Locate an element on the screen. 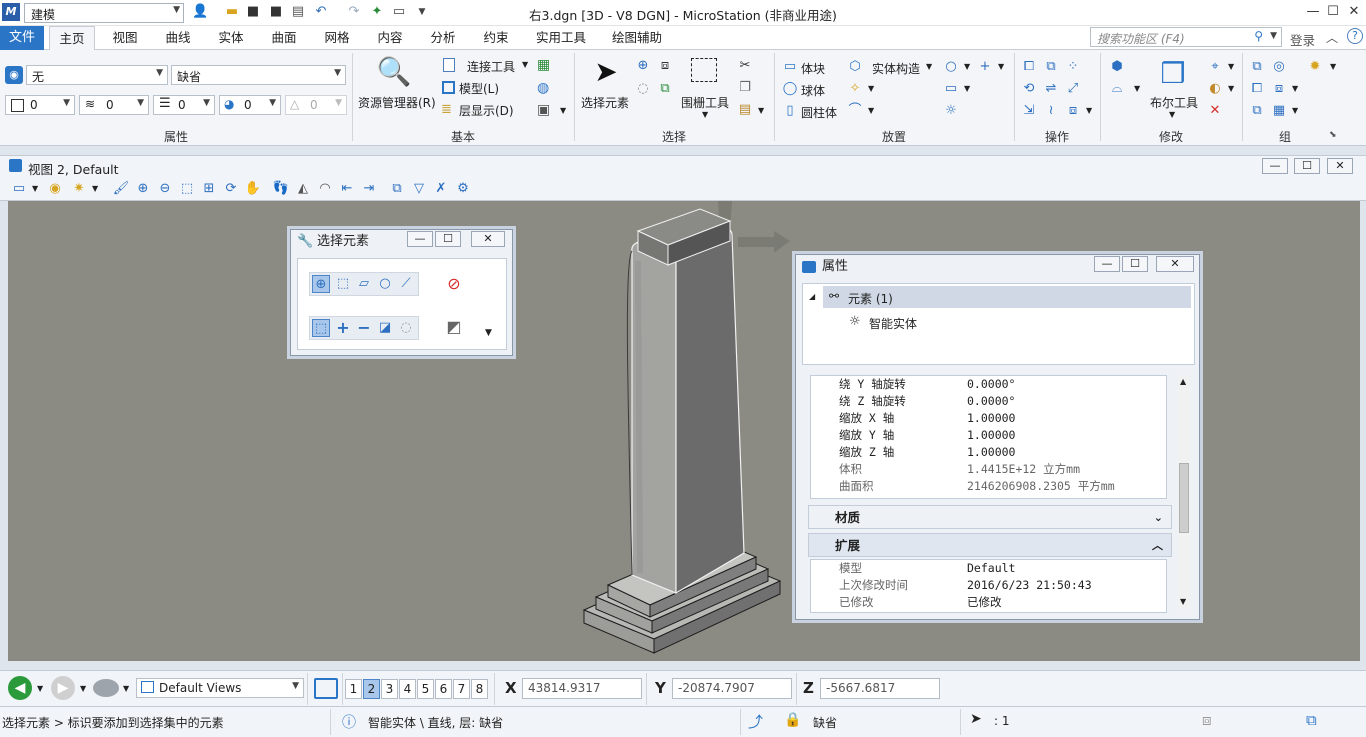  scroll-up-icon: ▲ is located at coordinates (1183, 381).